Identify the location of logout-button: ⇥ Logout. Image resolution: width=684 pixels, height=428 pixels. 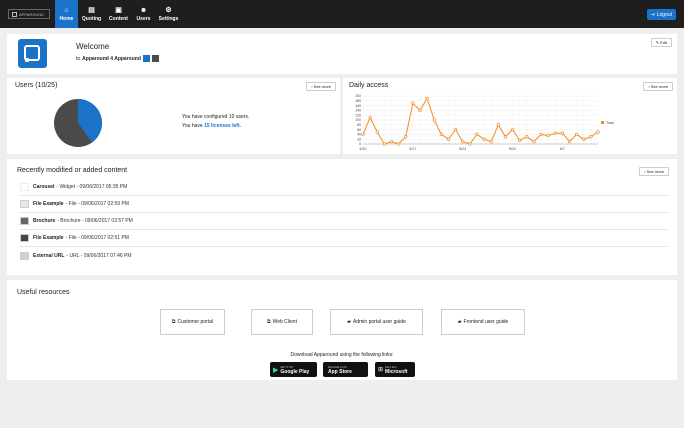
(661, 14).